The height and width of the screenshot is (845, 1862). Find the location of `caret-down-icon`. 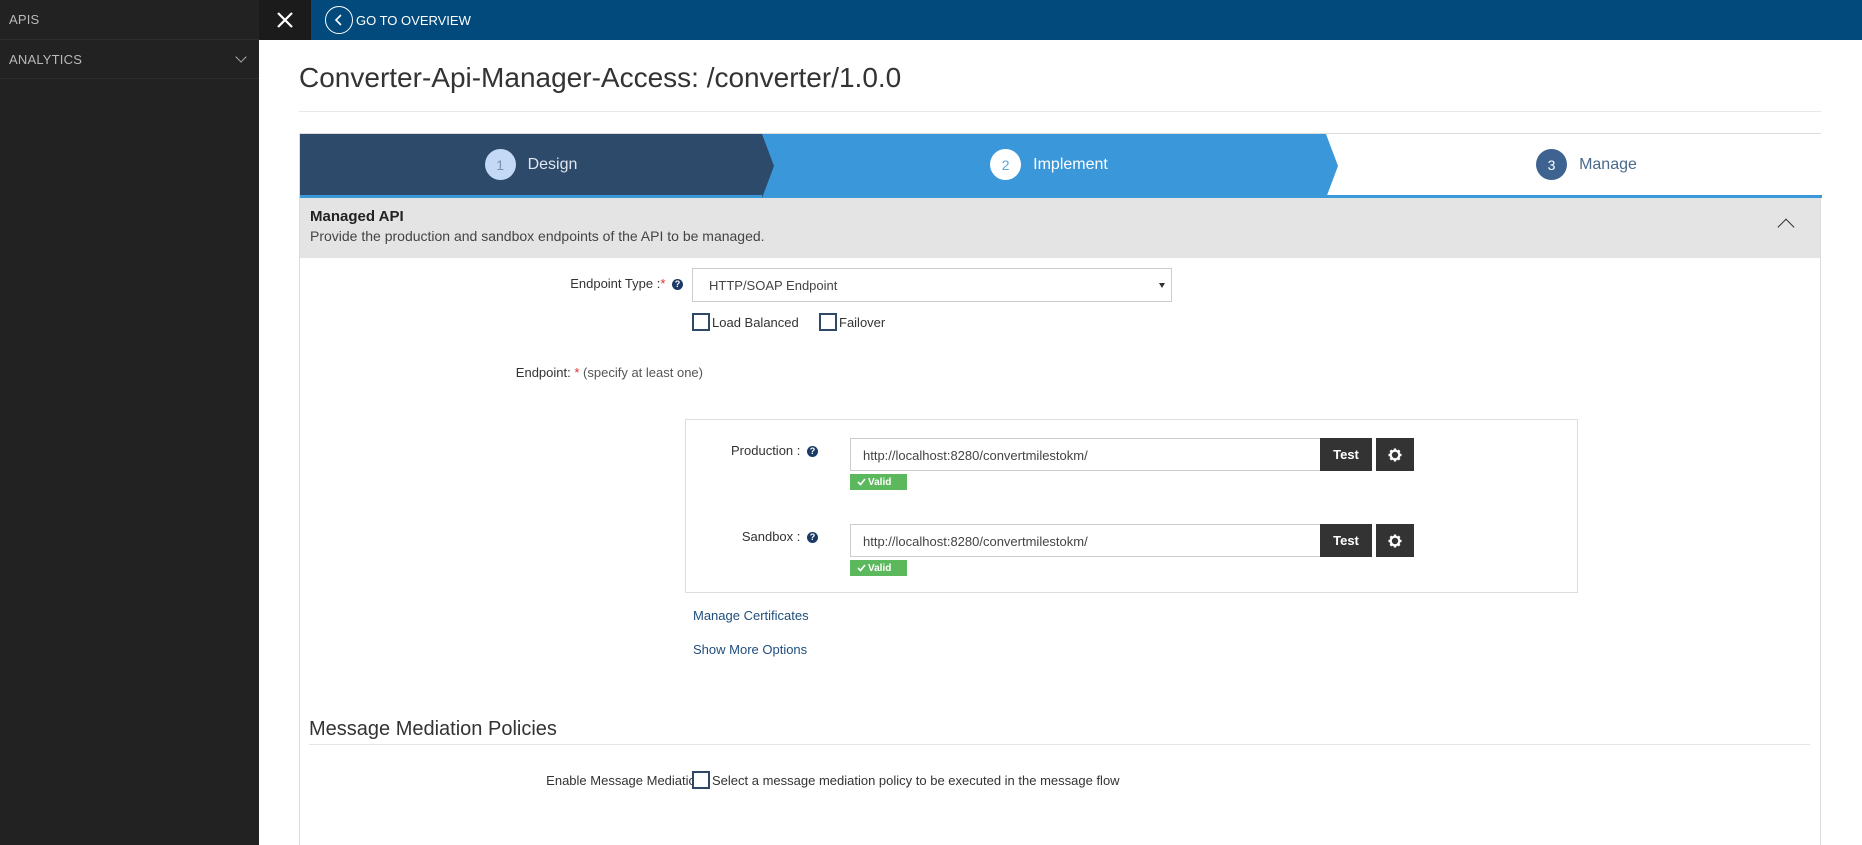

caret-down-icon is located at coordinates (1162, 285).